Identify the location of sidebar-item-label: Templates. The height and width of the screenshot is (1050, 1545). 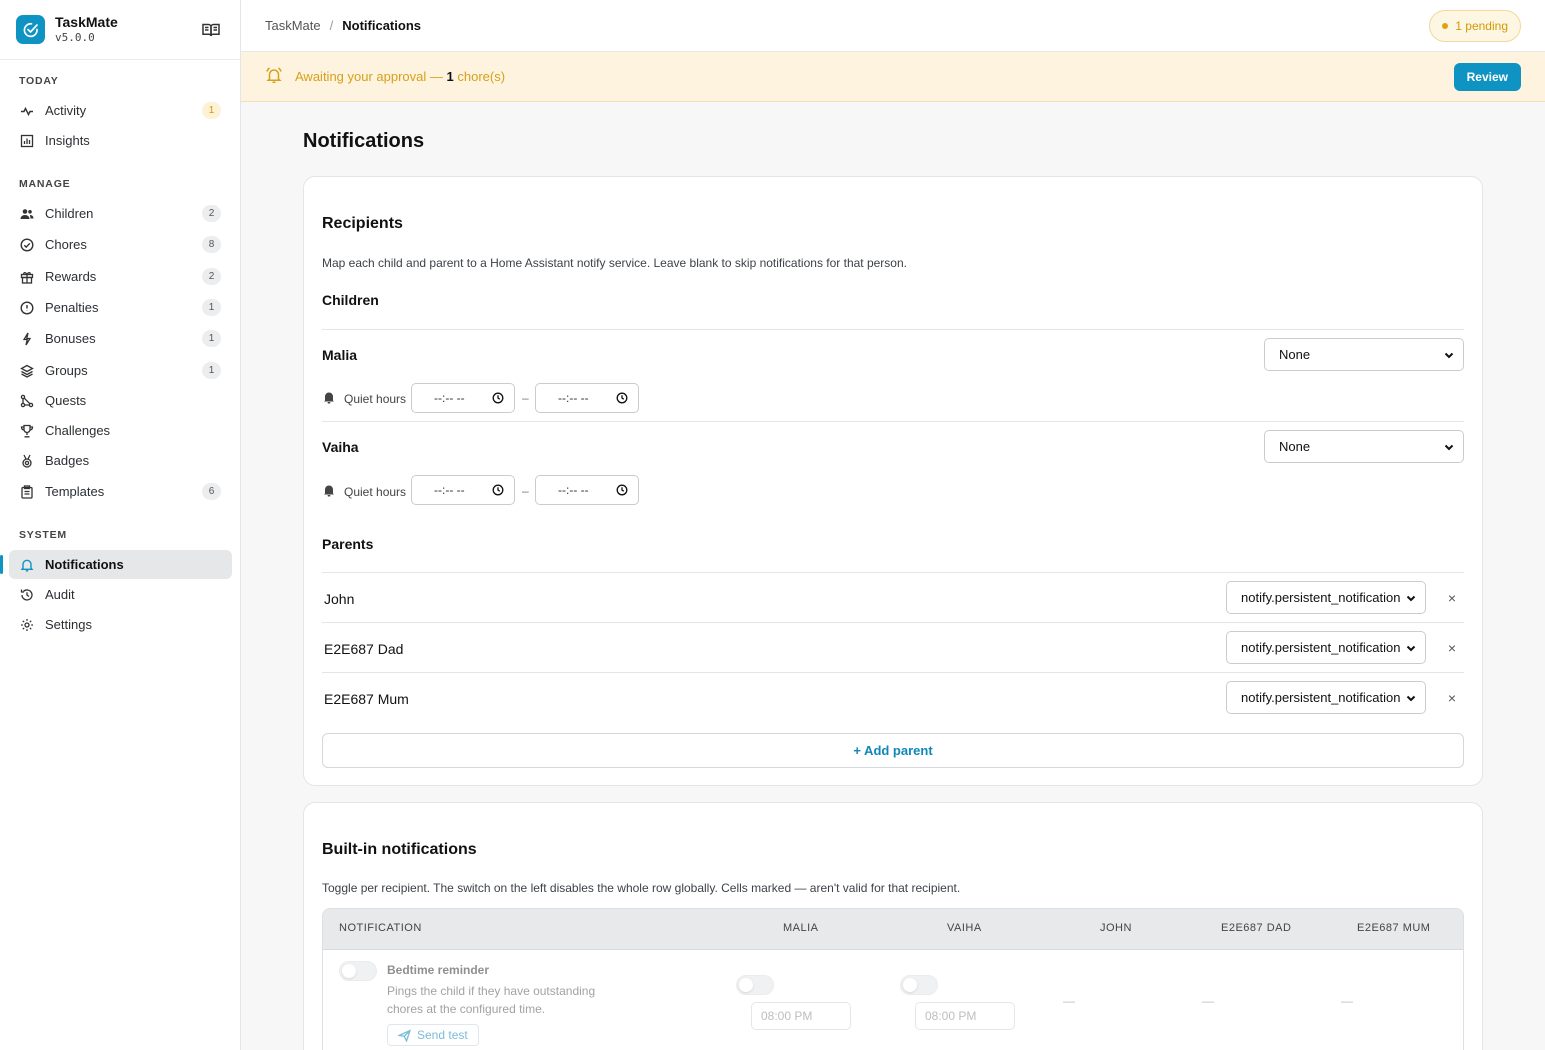
(75, 491).